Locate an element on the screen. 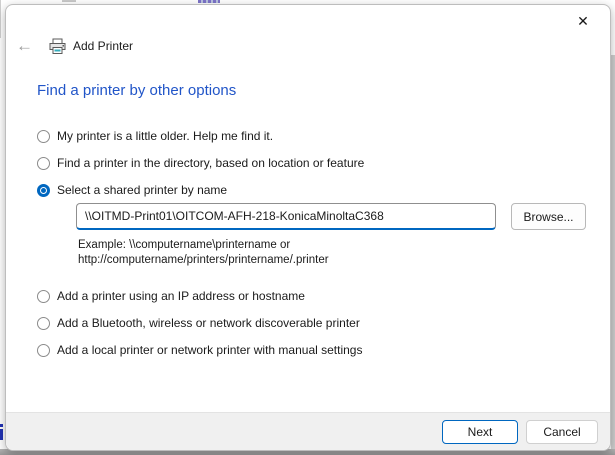 The image size is (615, 455). cancel-button: Cancel is located at coordinates (562, 431).